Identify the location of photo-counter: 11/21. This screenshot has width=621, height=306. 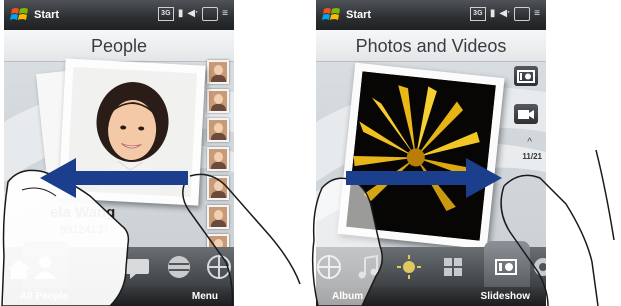
(532, 156).